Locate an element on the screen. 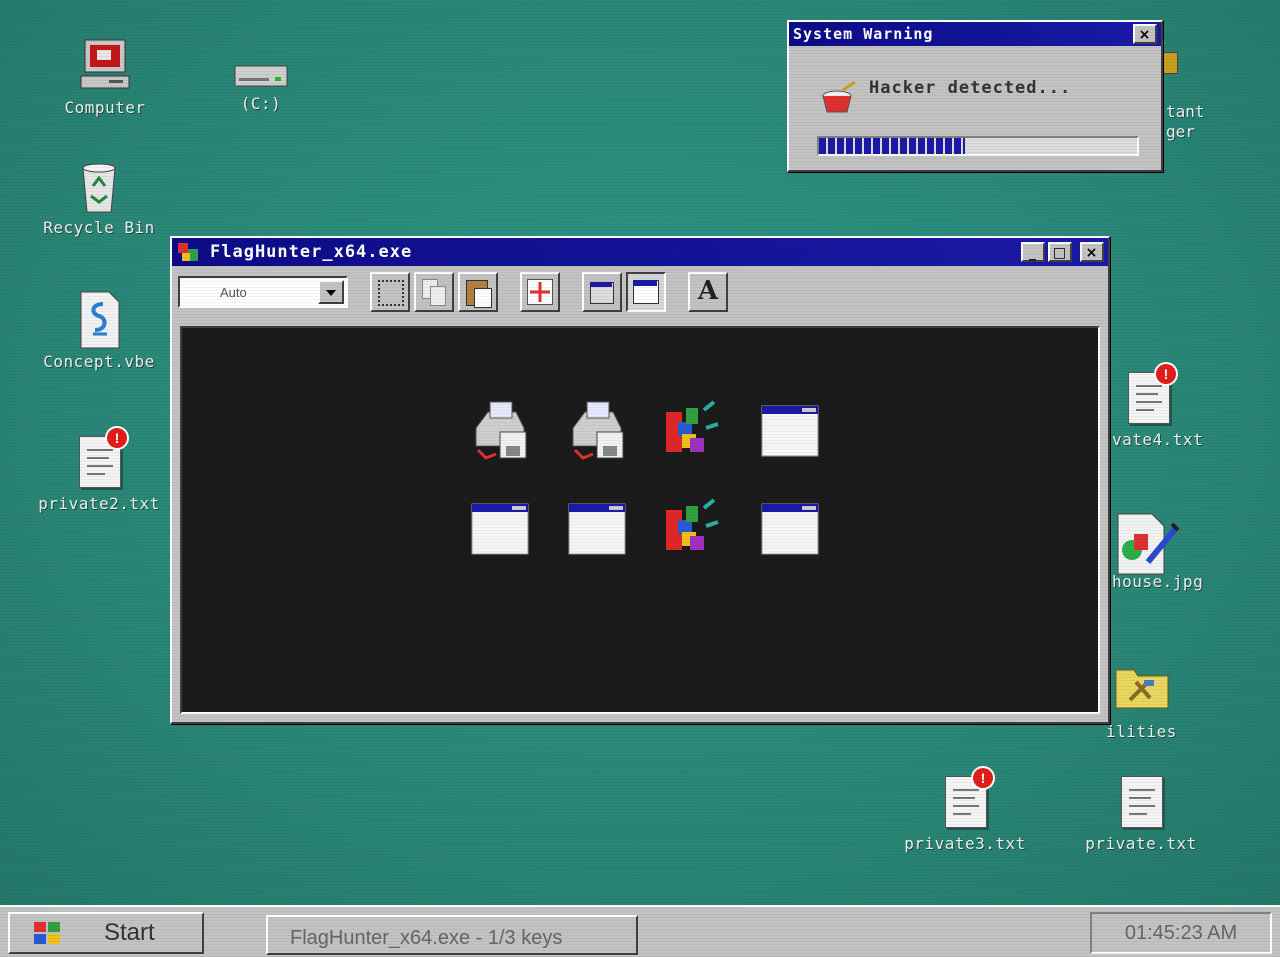  text-file-icon is located at coordinates (1141, 802).